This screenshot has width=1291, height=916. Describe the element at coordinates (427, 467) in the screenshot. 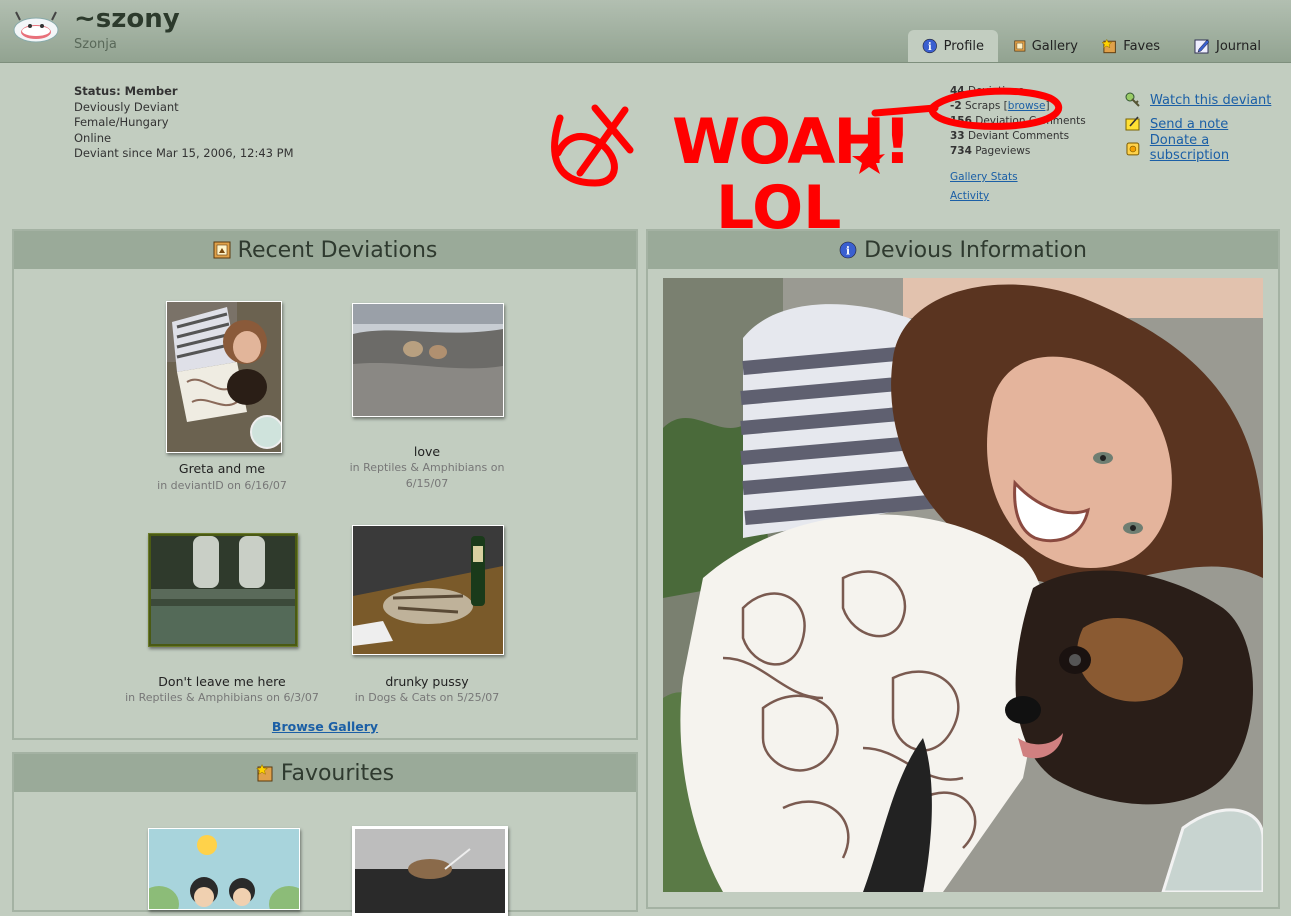

I see `item-sub-love-line1: in Reptiles & Amphibians on` at that location.